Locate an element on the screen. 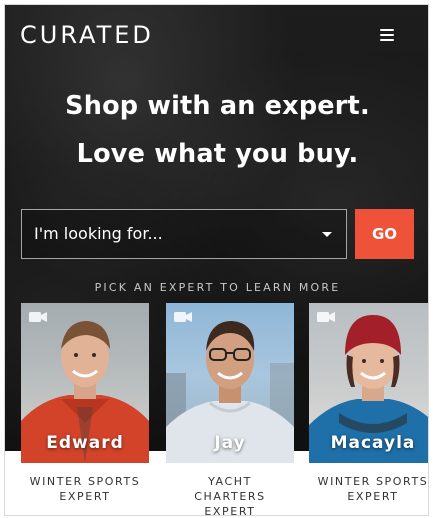  expert-photo: Jay is located at coordinates (230, 383).